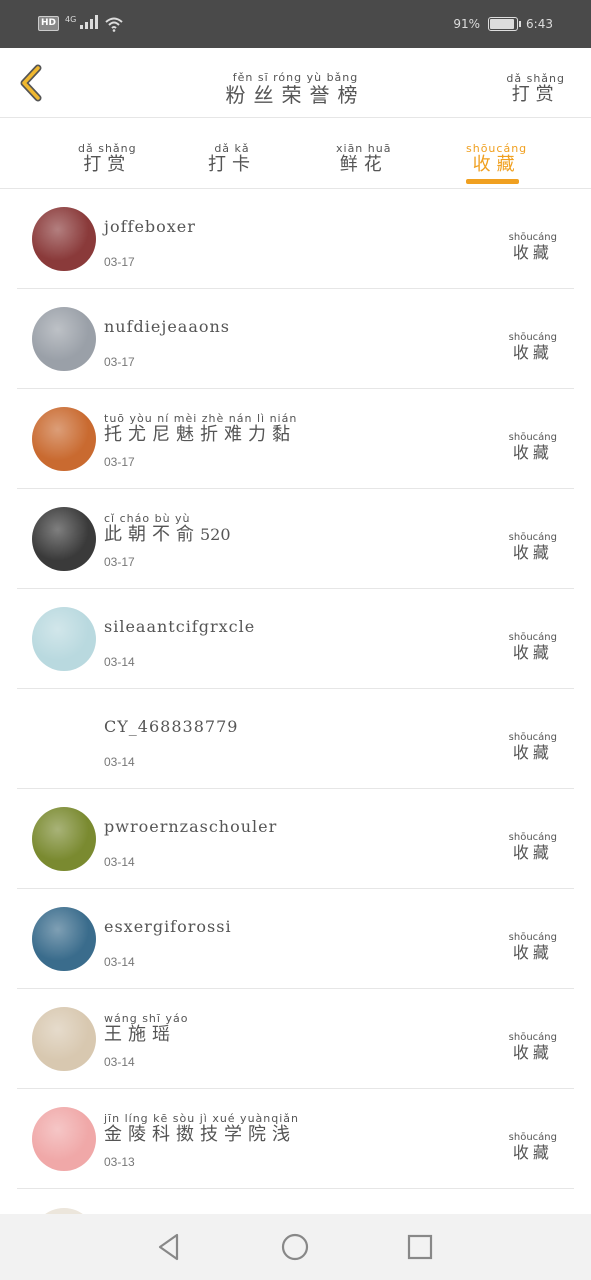  I want to click on user-name: nufdiejeaaons, so click(167, 326).